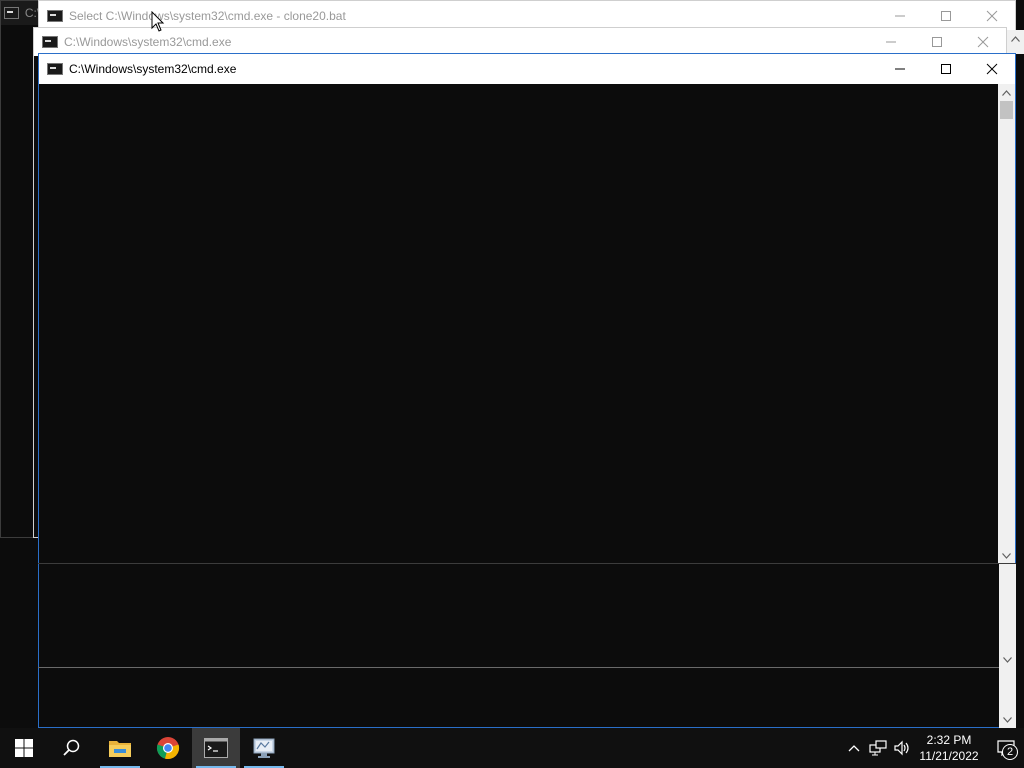 The height and width of the screenshot is (768, 1024). What do you see at coordinates (527, 69) in the screenshot?
I see `titlebar-front: C:\Windows\system32\cmd.exe` at bounding box center [527, 69].